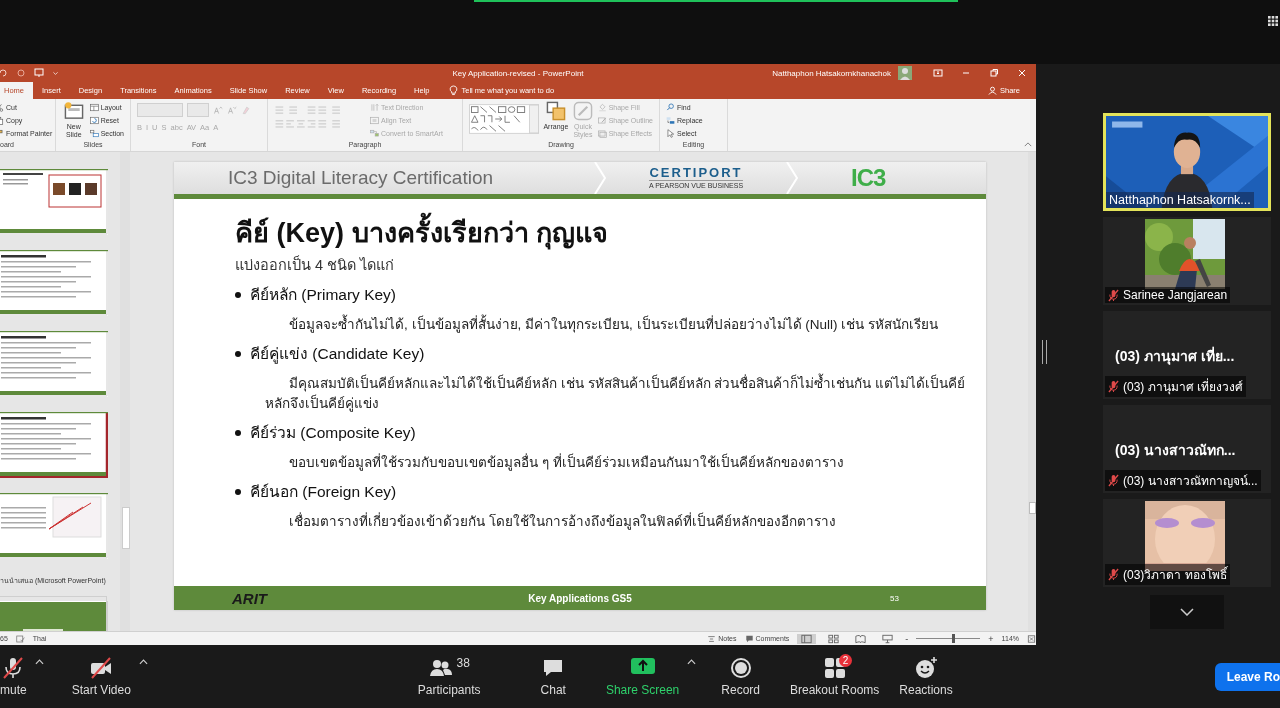  Describe the element at coordinates (1247, 676) in the screenshot. I see `leave-button: Leave Ro` at that location.